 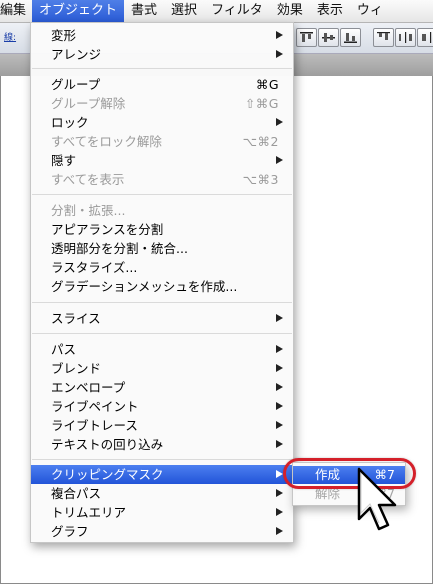 I want to click on menu-effect: 効果, so click(x=290, y=11).